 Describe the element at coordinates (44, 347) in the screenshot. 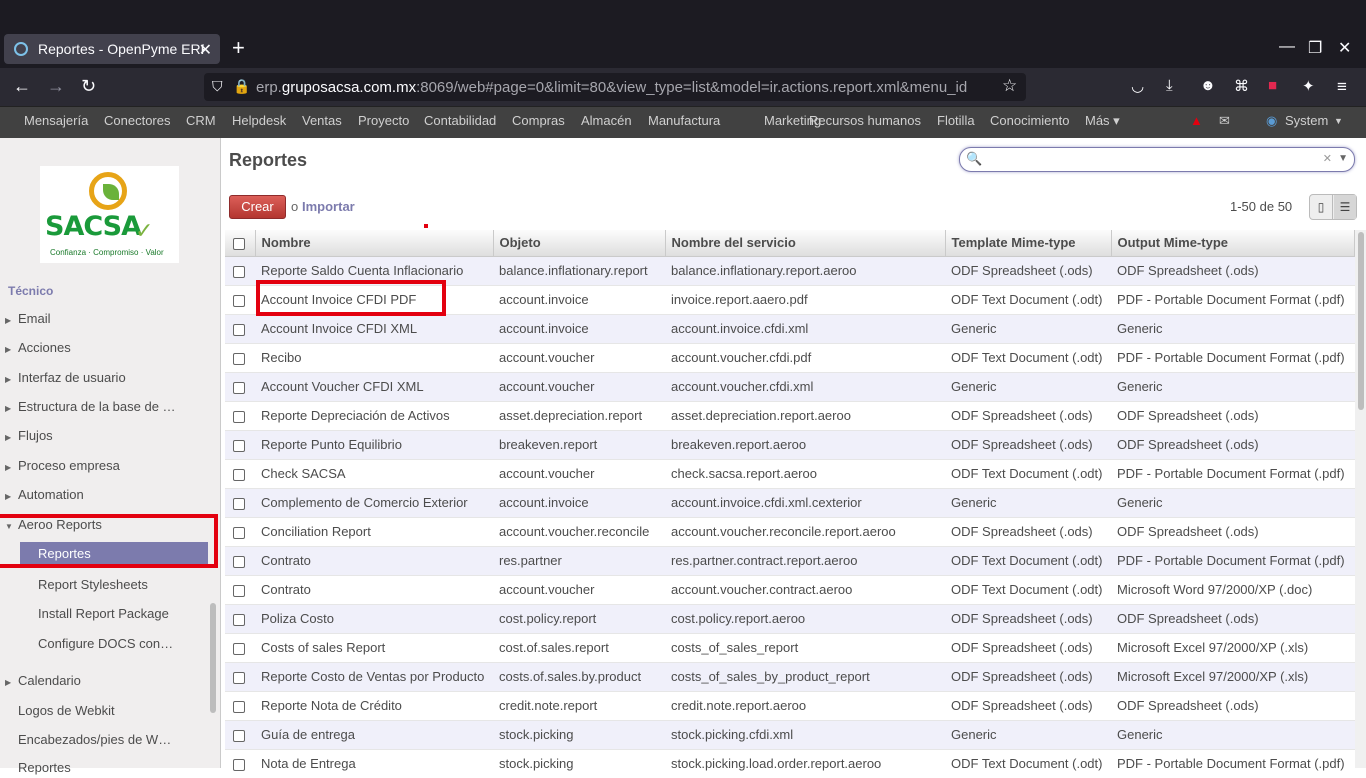

I see `sidebar-item-acciones: Acciones` at that location.